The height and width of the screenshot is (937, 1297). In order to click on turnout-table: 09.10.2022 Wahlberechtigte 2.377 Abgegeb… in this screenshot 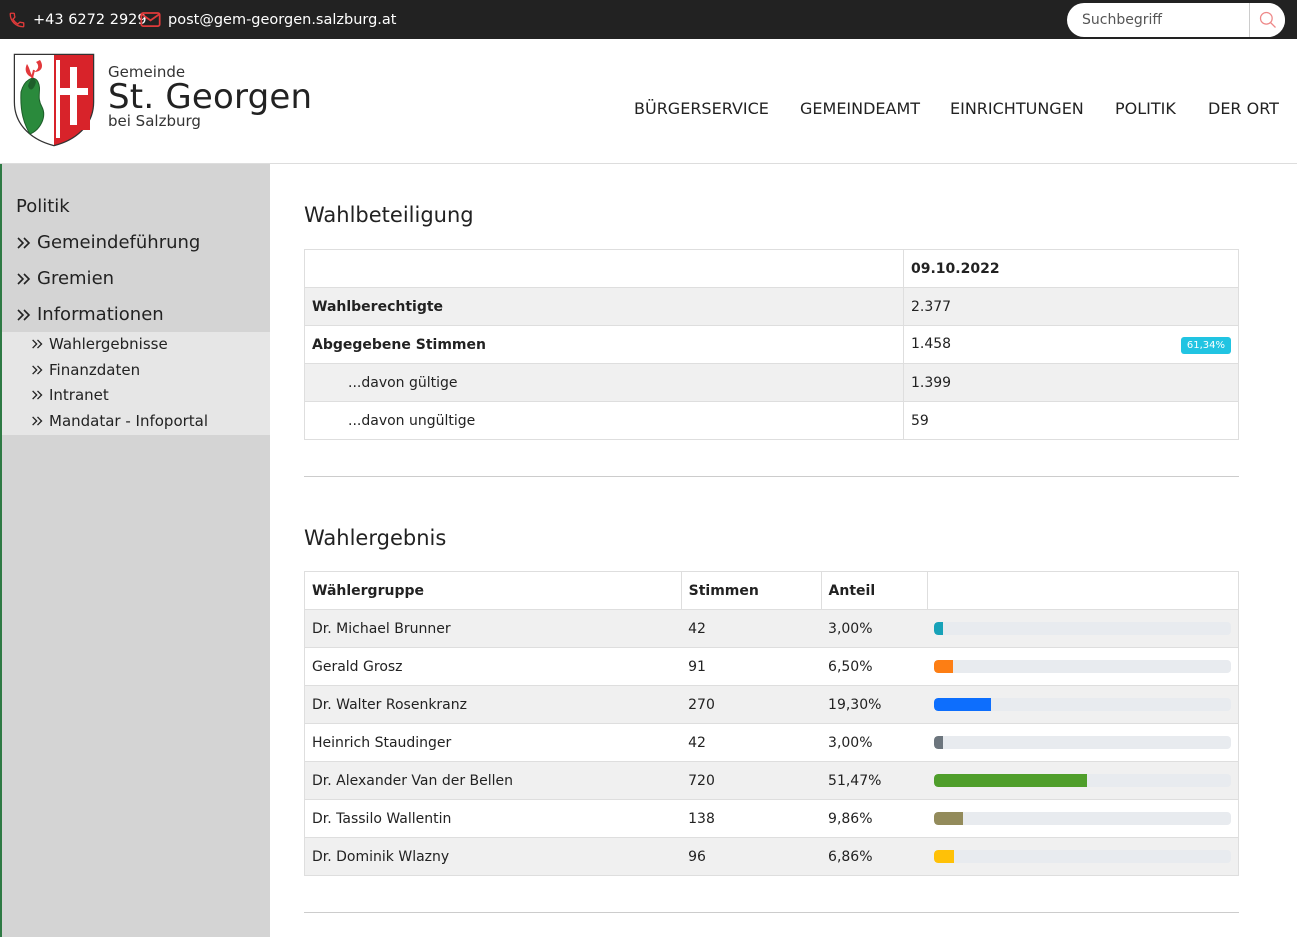, I will do `click(771, 344)`.